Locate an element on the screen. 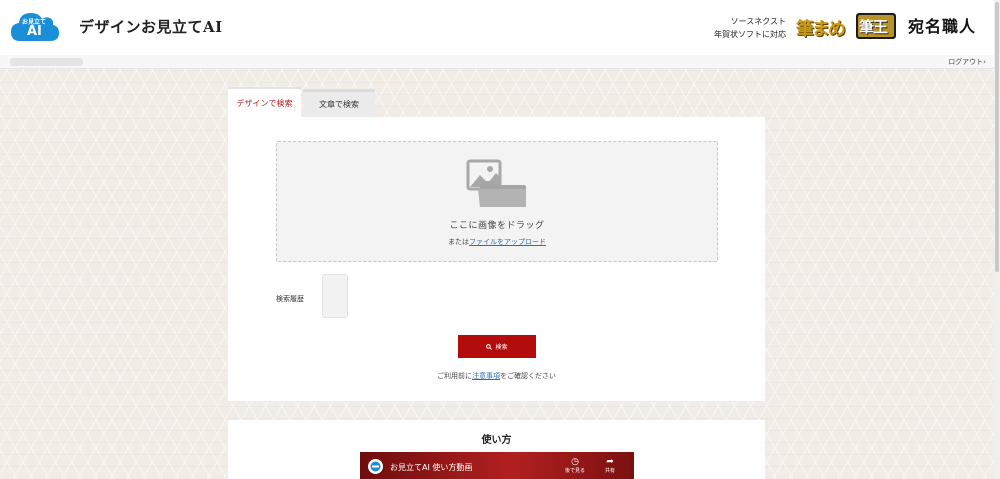 This screenshot has width=1000, height=479. drop-instruction: ここに画像をドラッグ is located at coordinates (497, 226).